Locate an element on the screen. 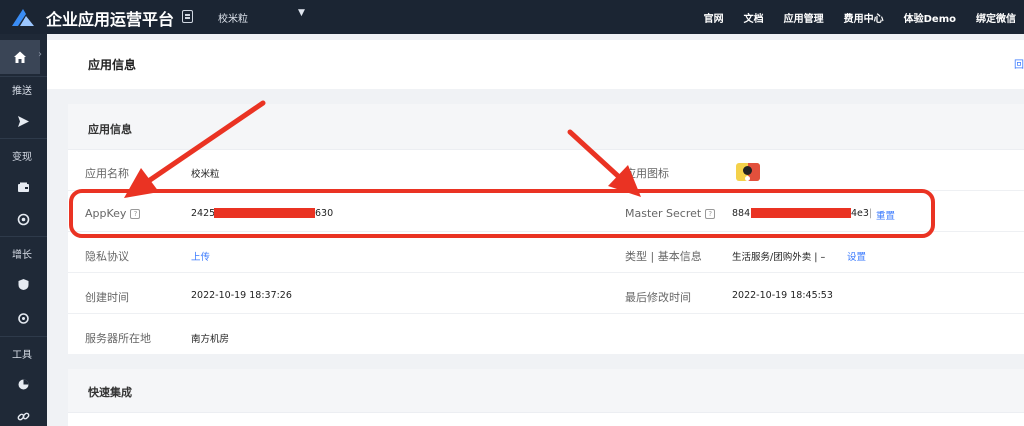  master-secret-prefix: 884 is located at coordinates (741, 213).